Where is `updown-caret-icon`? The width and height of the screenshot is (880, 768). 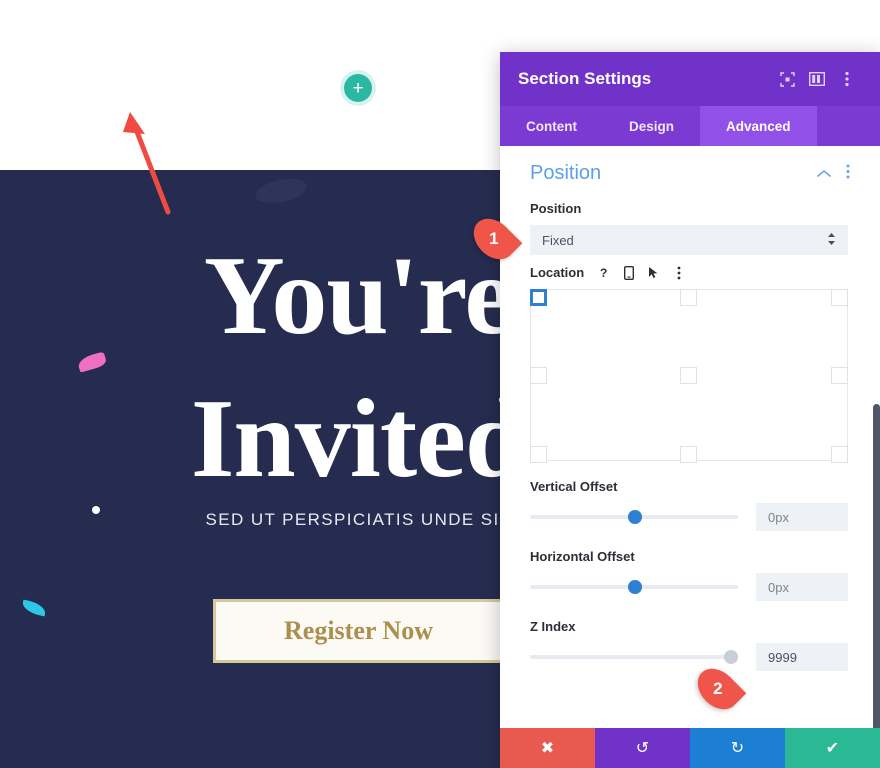
updown-caret-icon is located at coordinates (831, 240).